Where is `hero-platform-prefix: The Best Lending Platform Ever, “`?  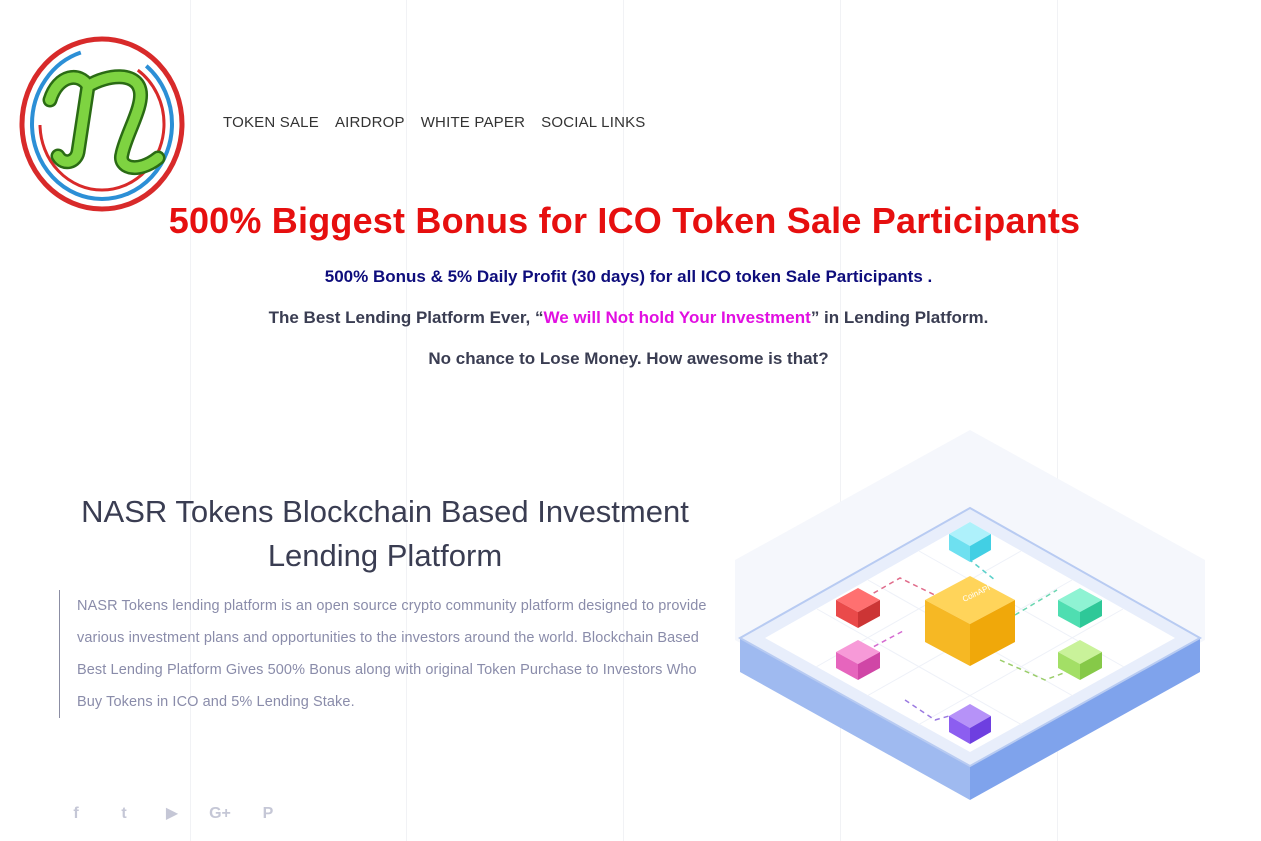
hero-platform-prefix: The Best Lending Platform Ever, “ is located at coordinates (406, 317).